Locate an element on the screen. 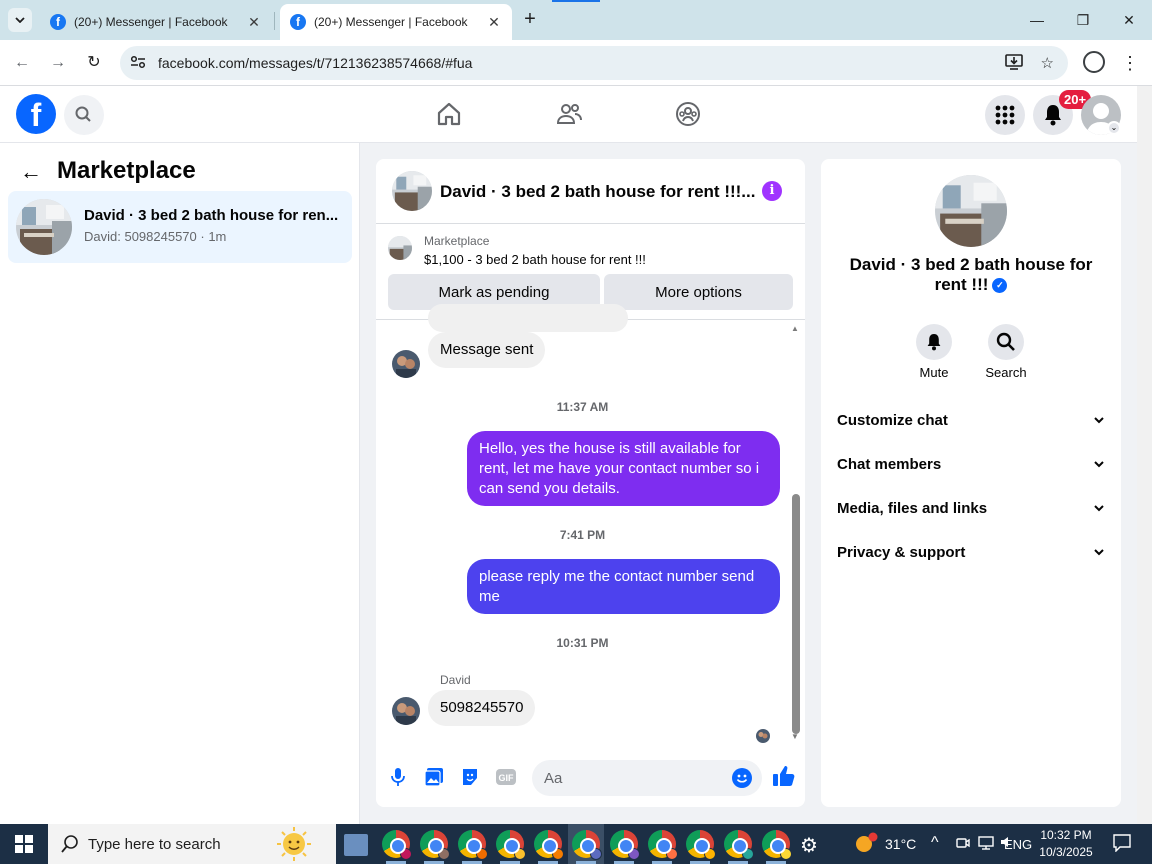 This screenshot has width=1152, height=864. conversation-preview: David: 5098245570 · 1m is located at coordinates (155, 236).